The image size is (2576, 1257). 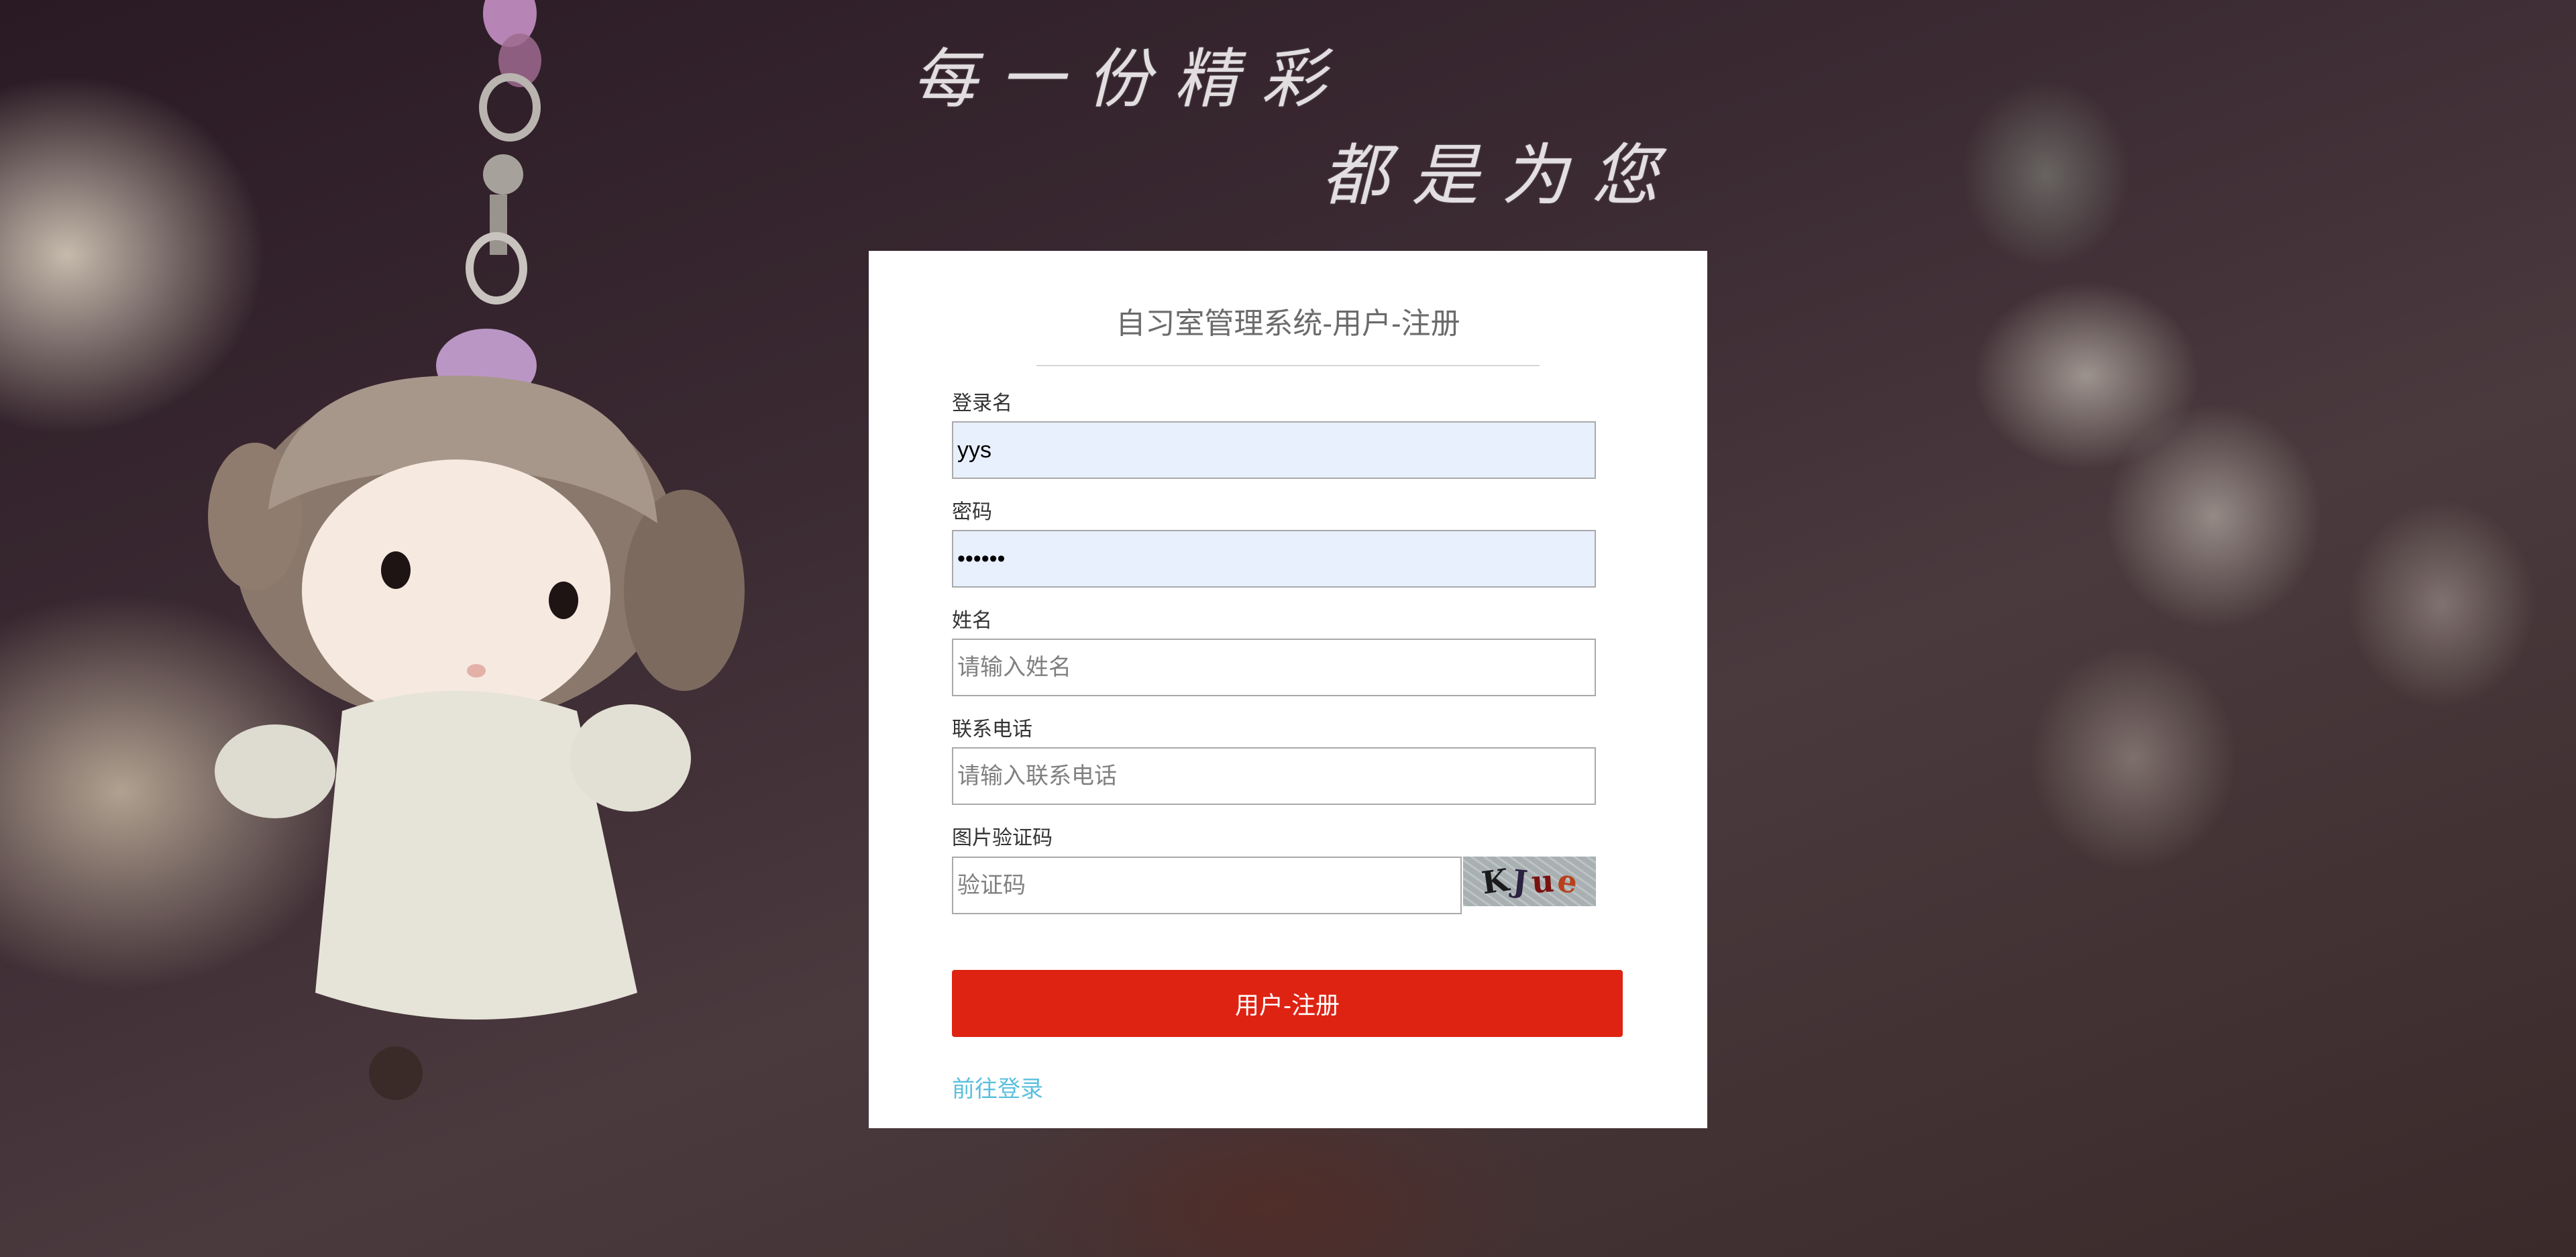 What do you see at coordinates (1274, 776) in the screenshot?
I see `phone-input` at bounding box center [1274, 776].